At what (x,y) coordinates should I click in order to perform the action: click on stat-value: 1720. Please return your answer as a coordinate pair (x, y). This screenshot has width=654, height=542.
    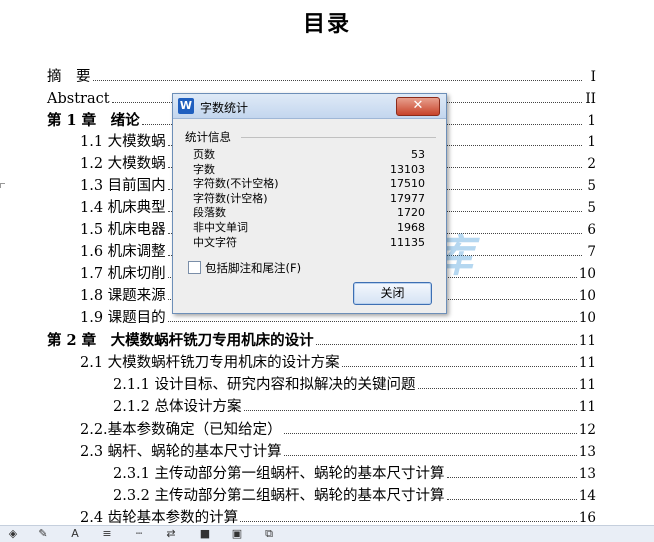
    Looking at the image, I should click on (411, 213).